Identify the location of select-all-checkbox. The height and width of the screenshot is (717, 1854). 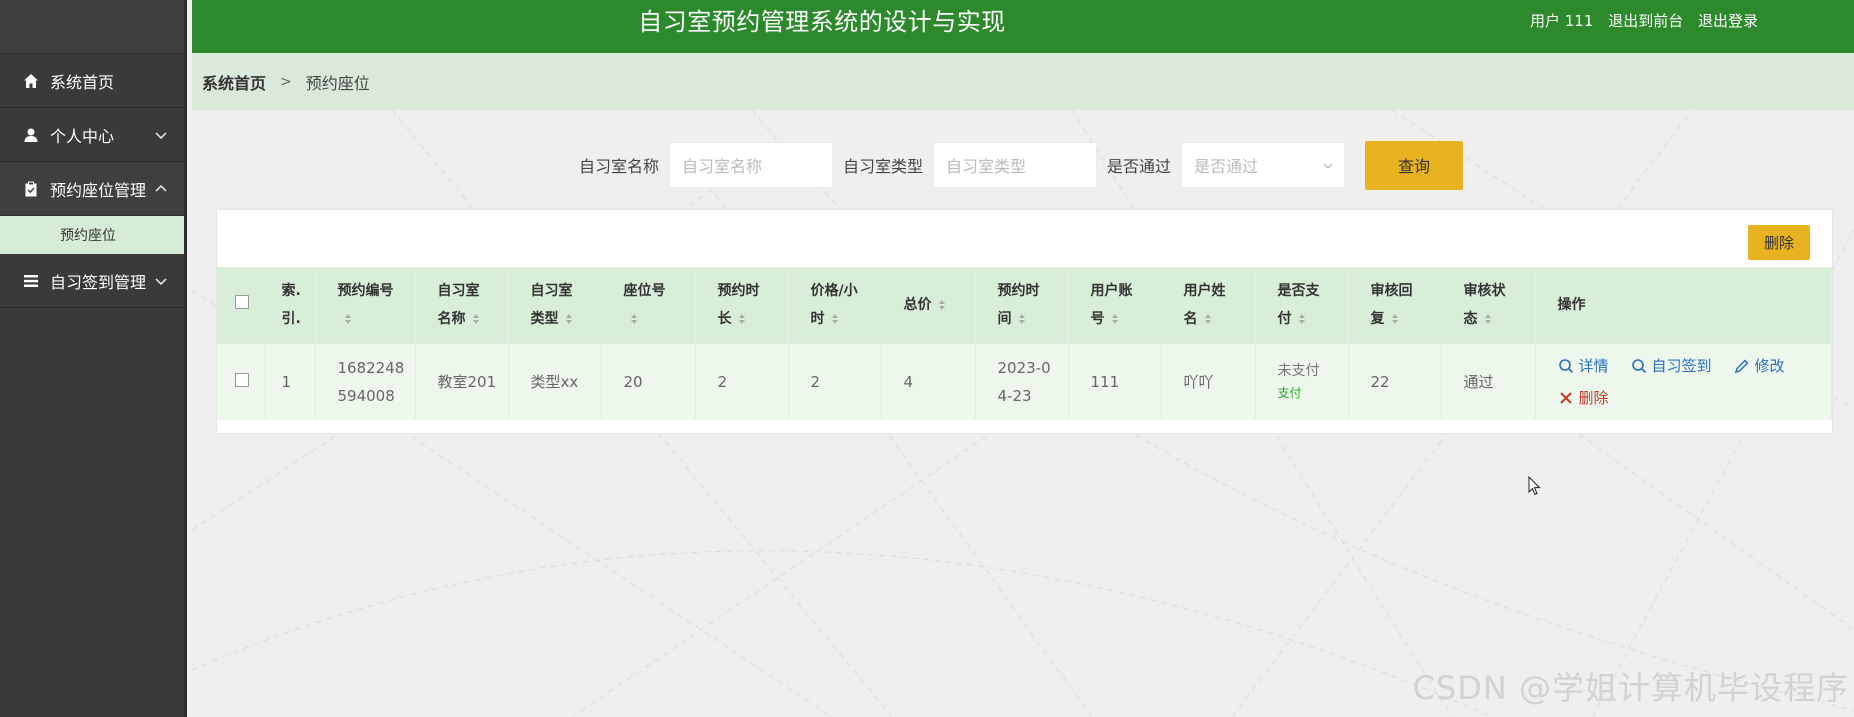
(242, 301).